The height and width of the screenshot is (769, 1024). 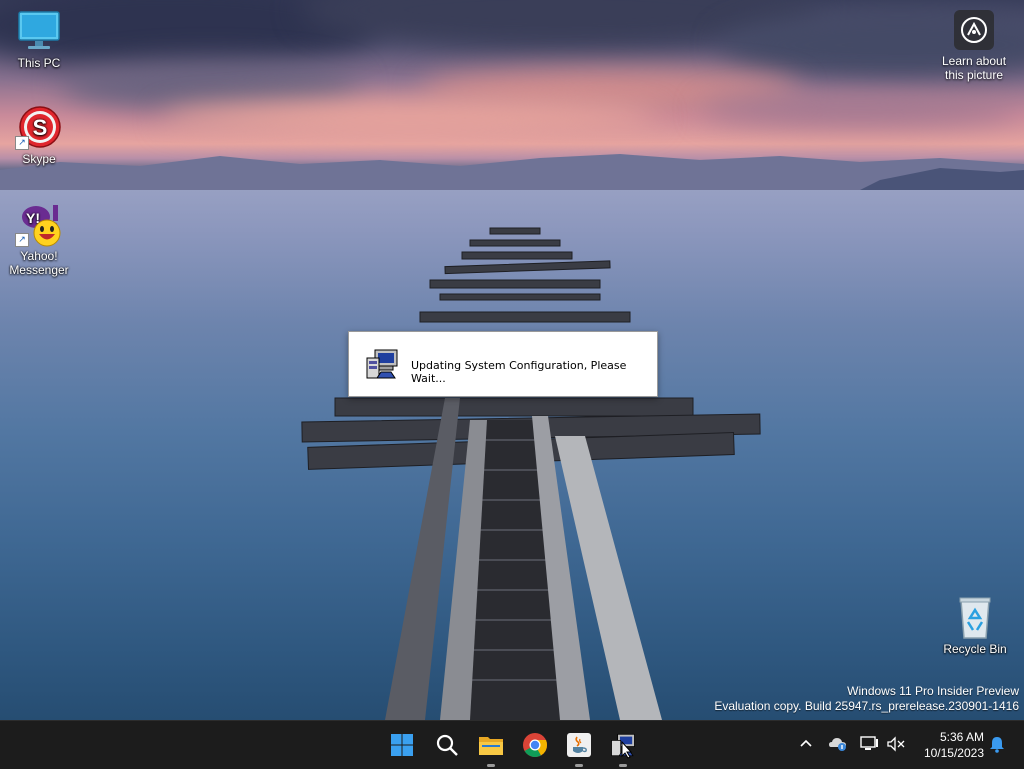 What do you see at coordinates (39, 32) in the screenshot?
I see `monitor-icon` at bounding box center [39, 32].